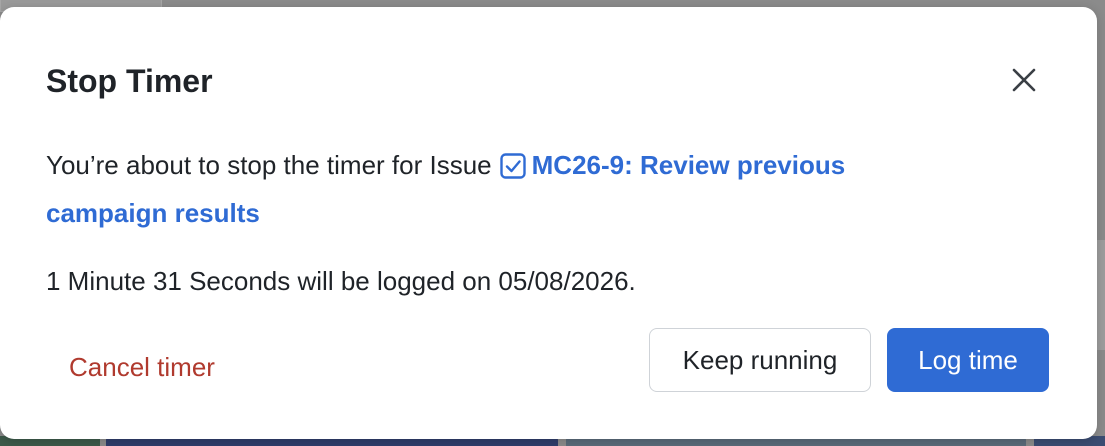 Image resolution: width=1105 pixels, height=446 pixels. I want to click on dialog-title: Stop Timer, so click(129, 81).